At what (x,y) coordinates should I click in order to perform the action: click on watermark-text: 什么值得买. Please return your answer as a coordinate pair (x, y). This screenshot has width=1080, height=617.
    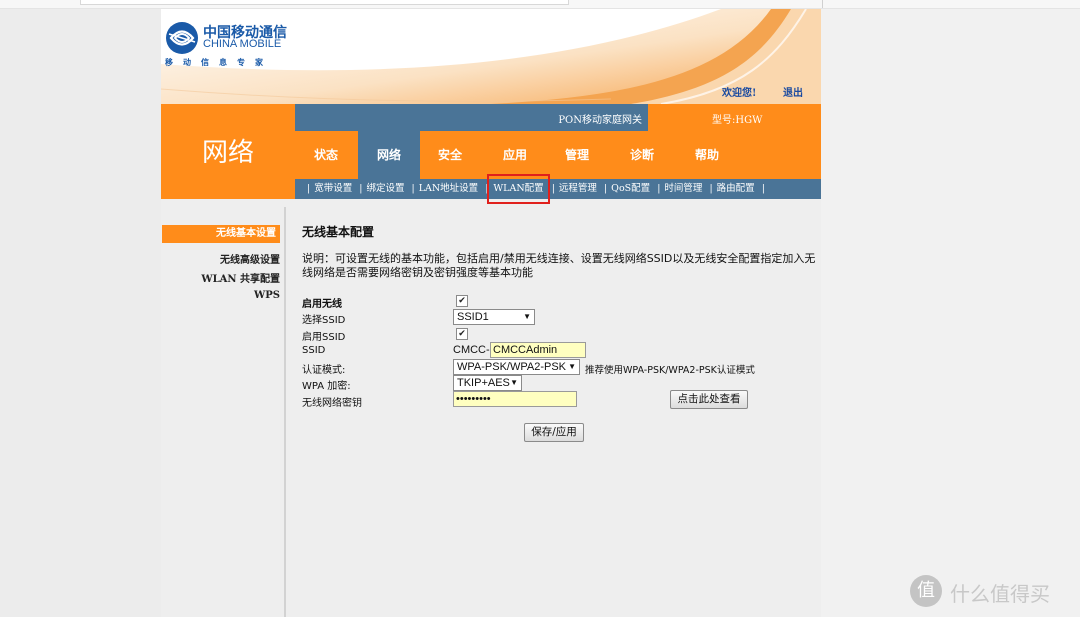
    Looking at the image, I should click on (1000, 594).